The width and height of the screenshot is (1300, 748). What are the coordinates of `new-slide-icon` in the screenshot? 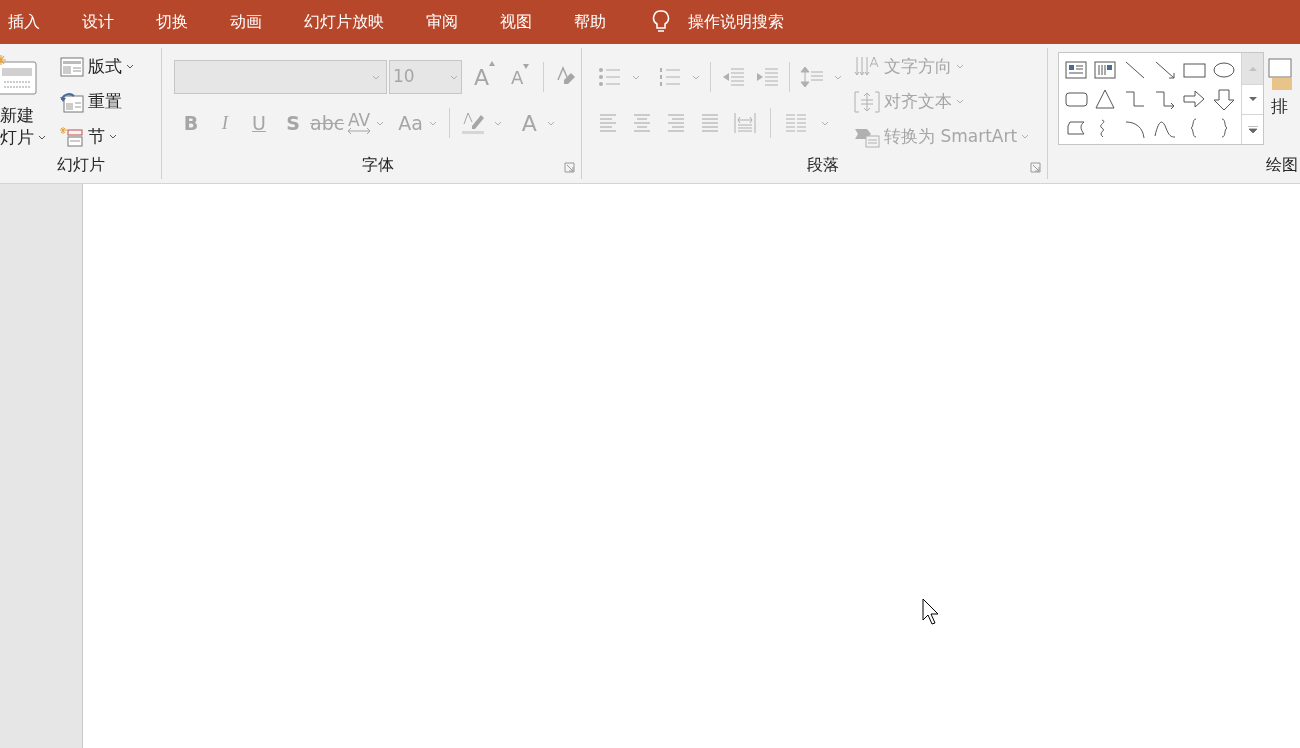 It's located at (19, 76).